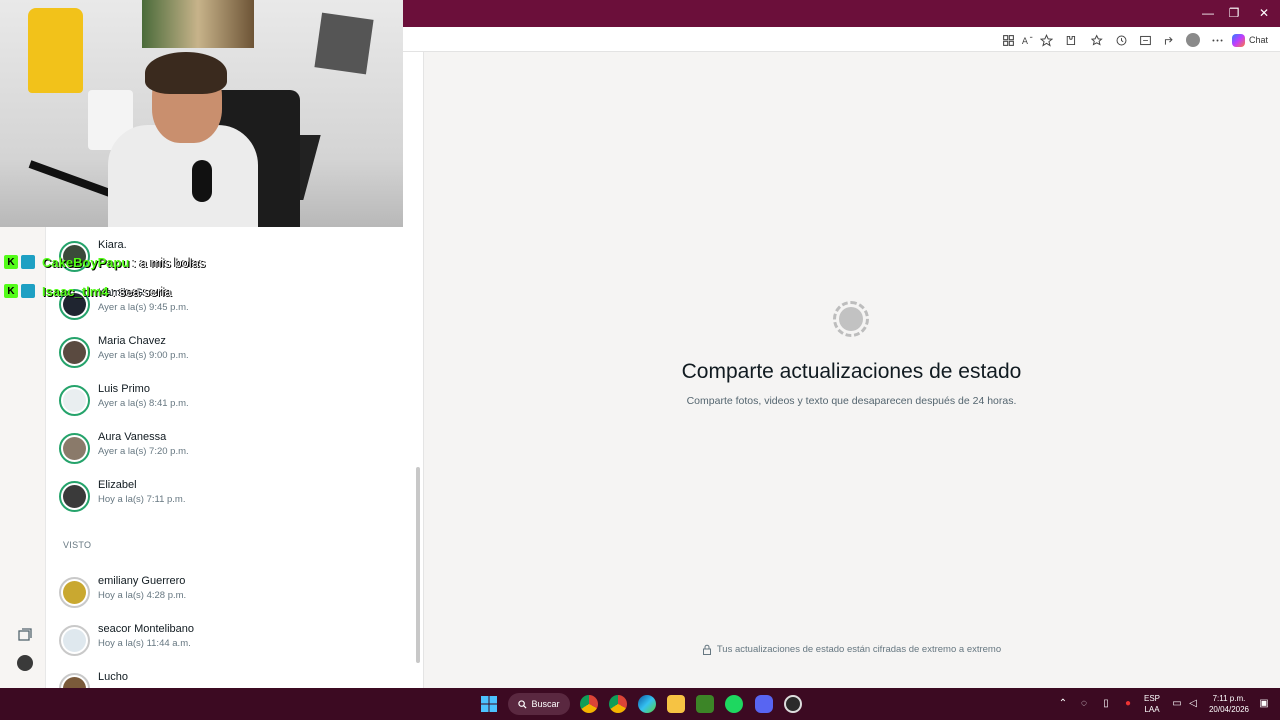  Describe the element at coordinates (1106, 704) in the screenshot. I see `battery-icon: ▯` at that location.